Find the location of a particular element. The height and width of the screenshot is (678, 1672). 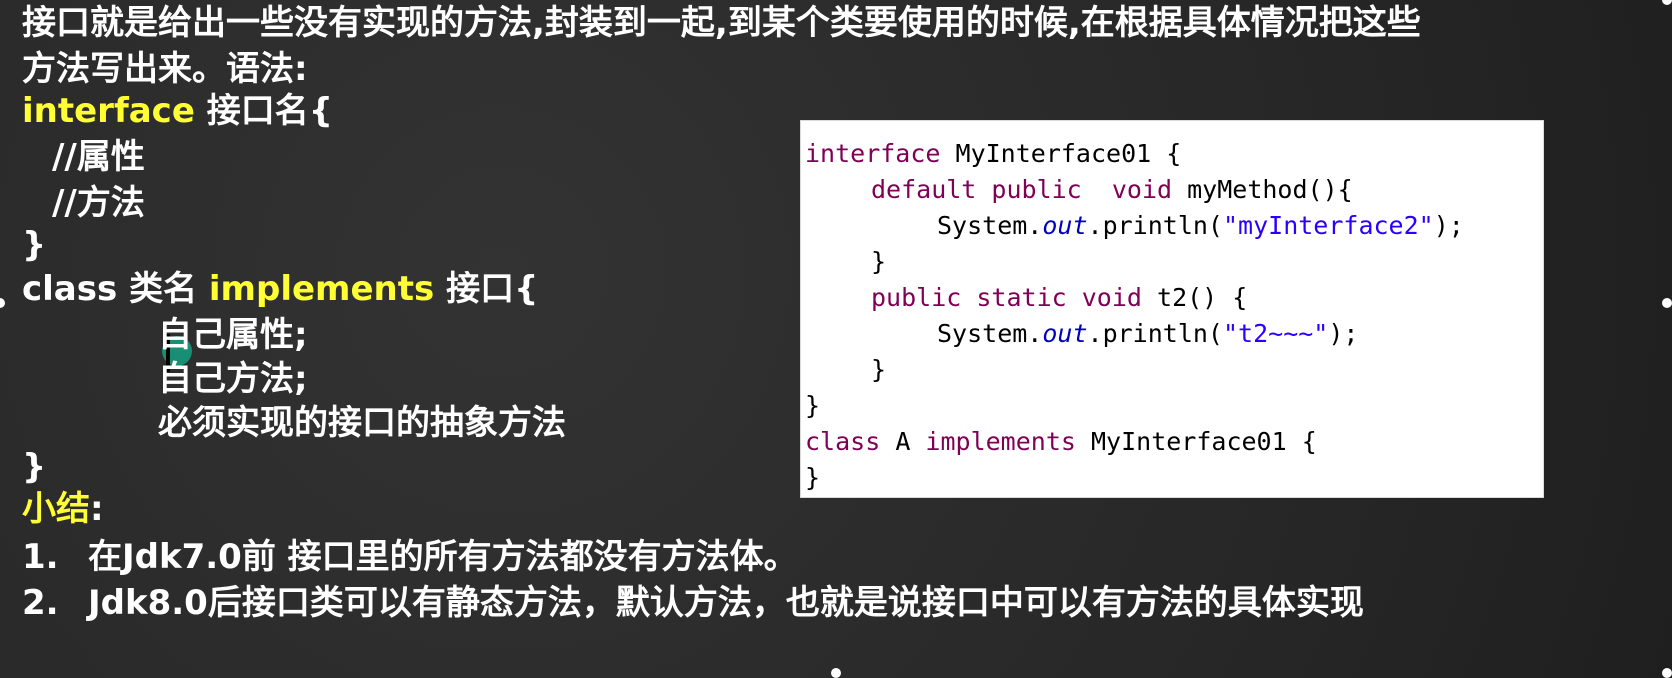

code-line: class A implements MyInterface01 { is located at coordinates (1061, 442).